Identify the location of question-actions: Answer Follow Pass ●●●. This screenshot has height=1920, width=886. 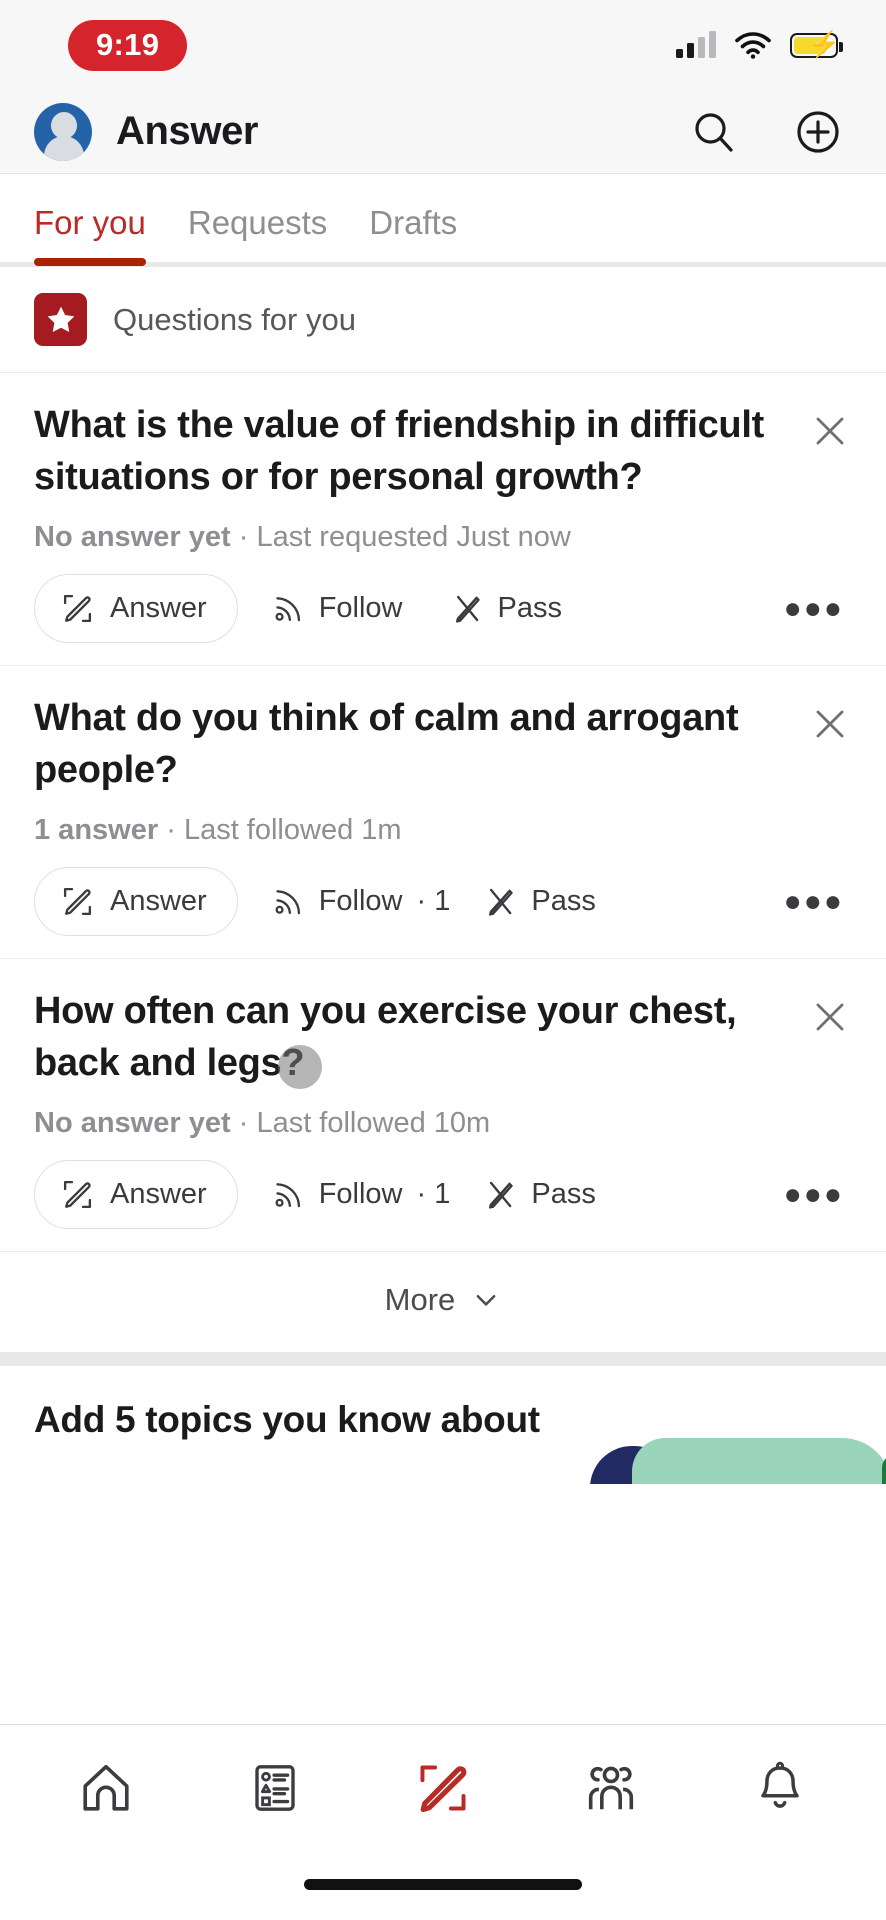
(443, 609).